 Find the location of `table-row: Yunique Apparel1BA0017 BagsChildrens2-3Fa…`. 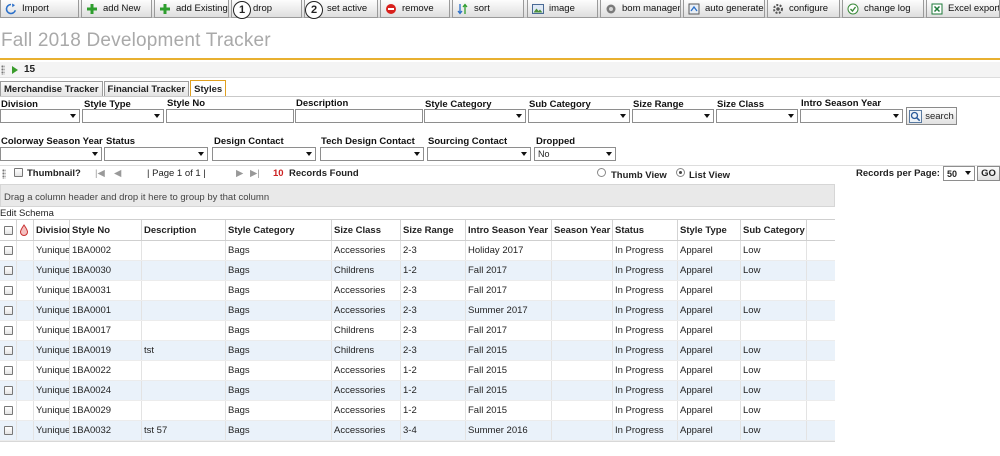

table-row: Yunique Apparel1BA0017 BagsChildrens2-3Fa… is located at coordinates (417, 331).